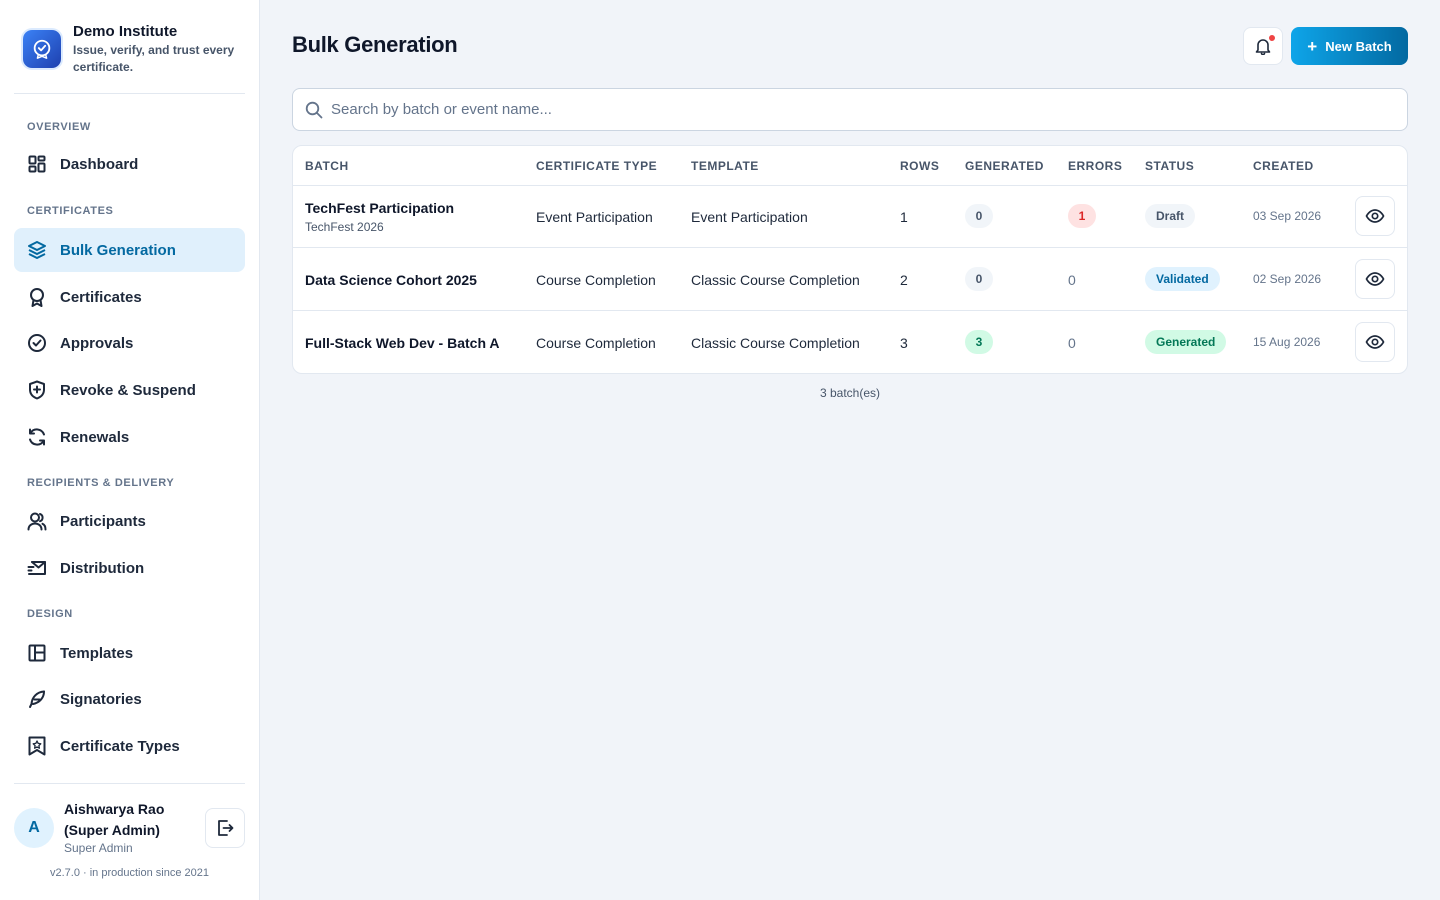 The height and width of the screenshot is (900, 1440). What do you see at coordinates (37, 343) in the screenshot?
I see `check-circle-icon` at bounding box center [37, 343].